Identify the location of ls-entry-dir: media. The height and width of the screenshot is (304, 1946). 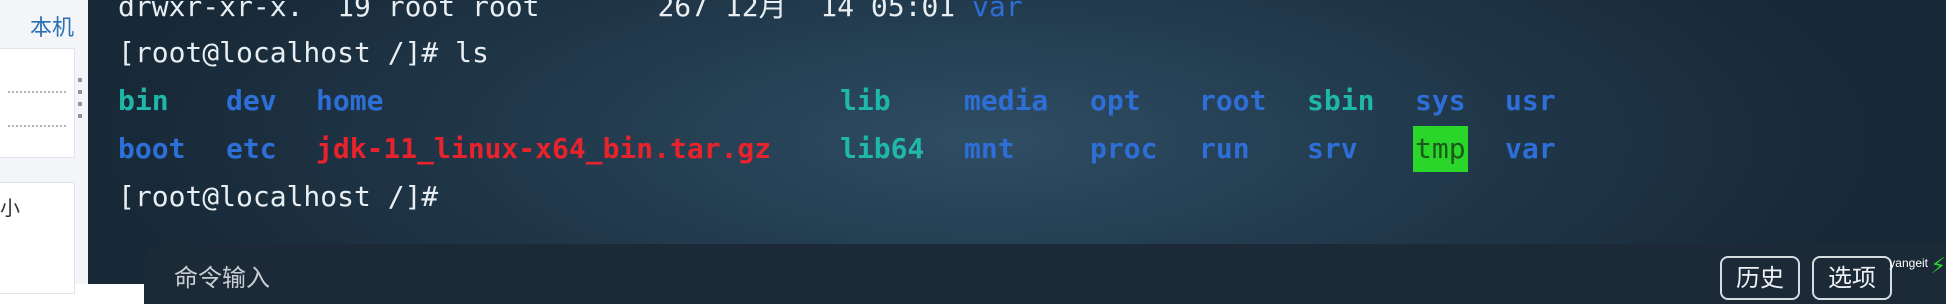
(1006, 100).